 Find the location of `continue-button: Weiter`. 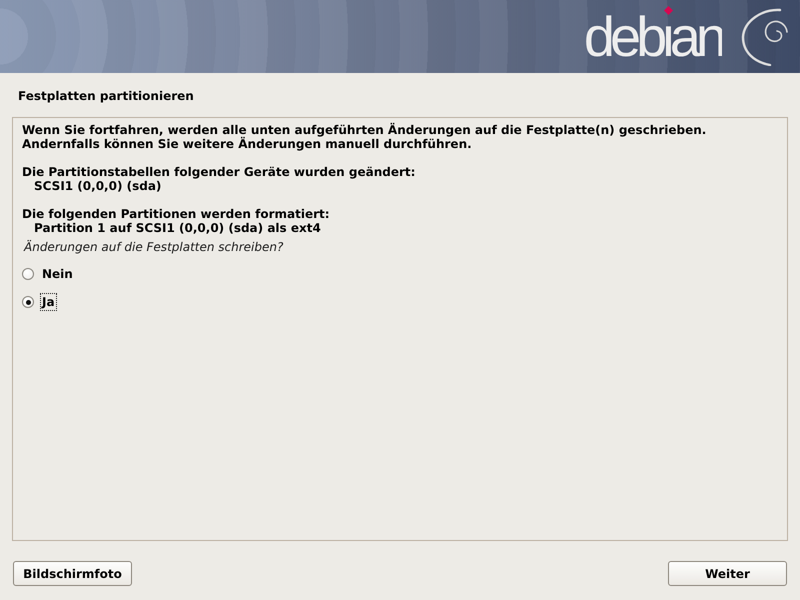

continue-button: Weiter is located at coordinates (727, 573).